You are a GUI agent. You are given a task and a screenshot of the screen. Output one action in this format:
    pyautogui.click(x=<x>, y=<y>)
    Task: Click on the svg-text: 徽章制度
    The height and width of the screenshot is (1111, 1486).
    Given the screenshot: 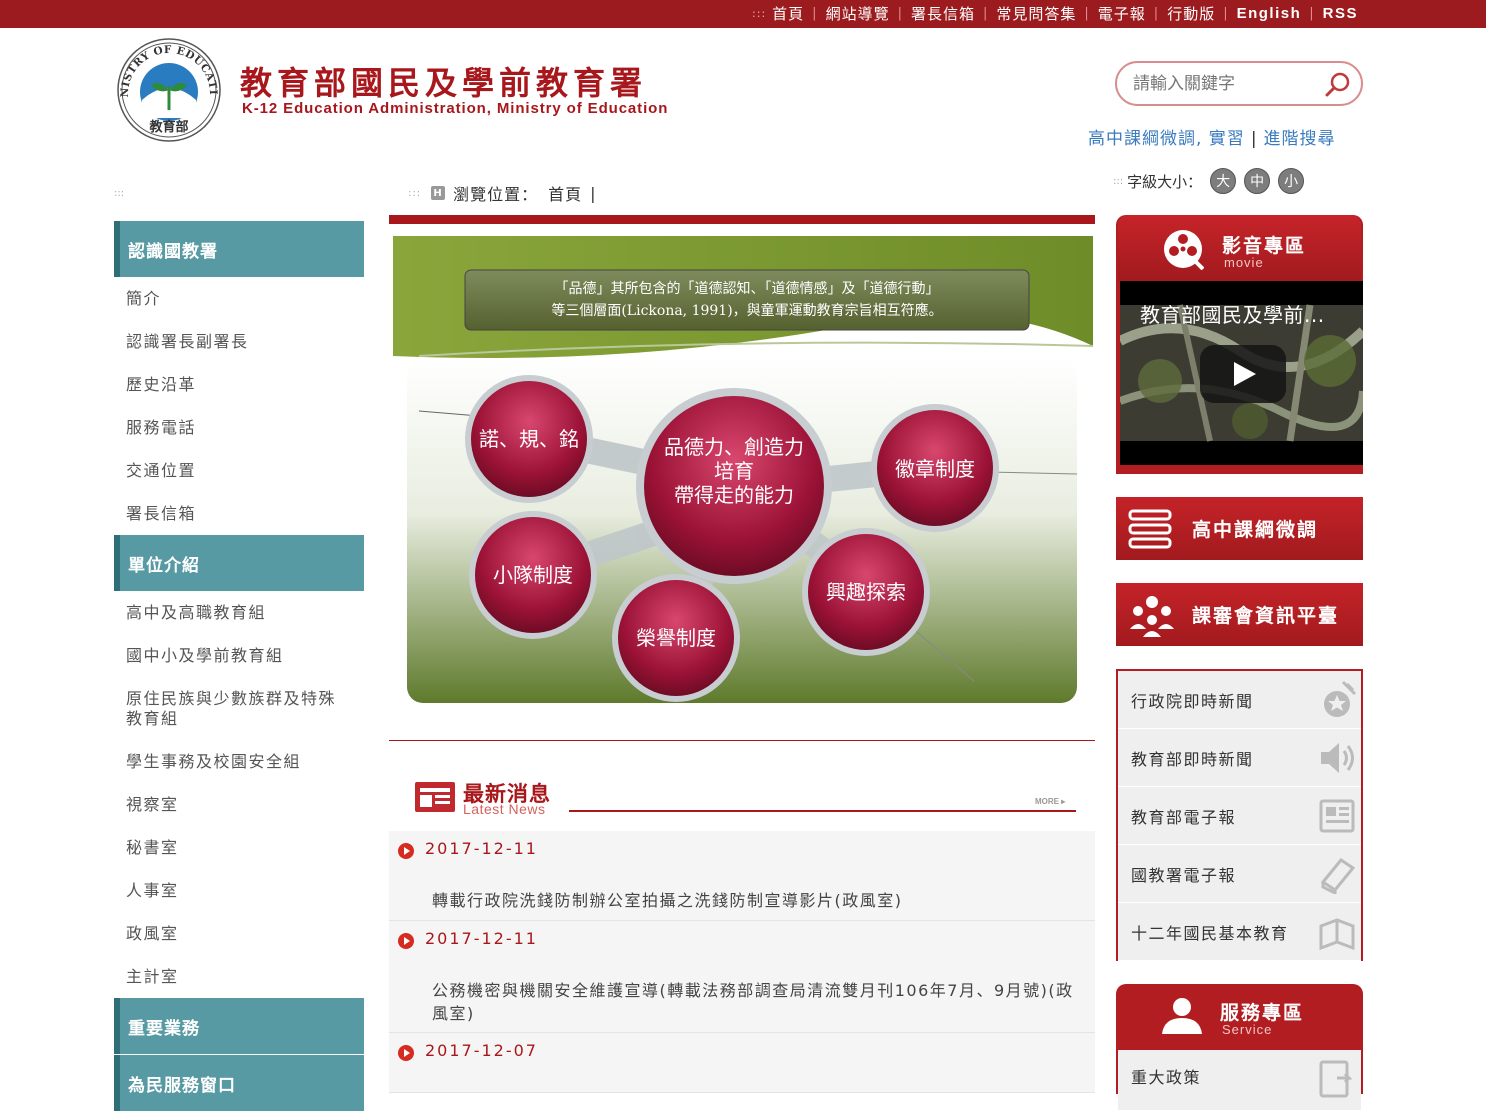 What is the action you would take?
    pyautogui.click(x=935, y=469)
    